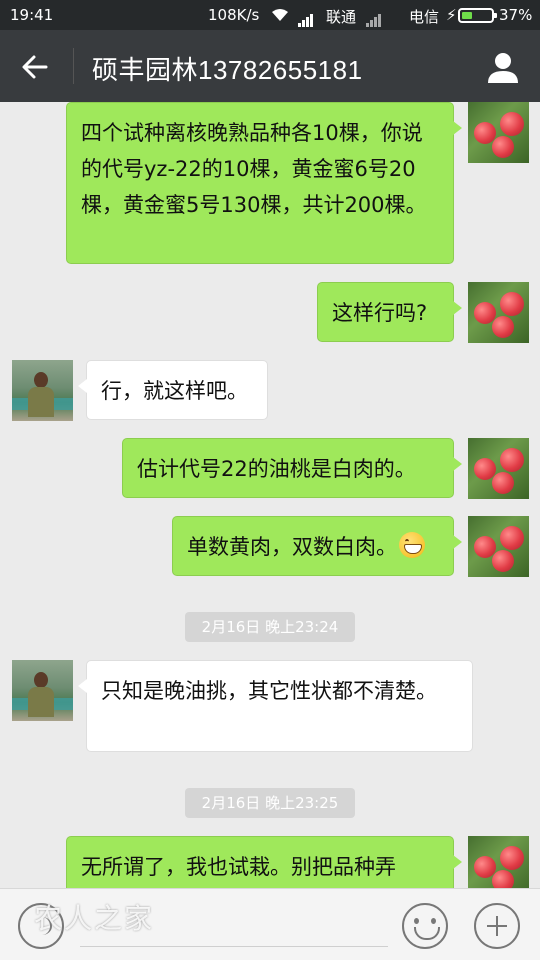  Describe the element at coordinates (412, 545) in the screenshot. I see `grinning-face-icon` at that location.